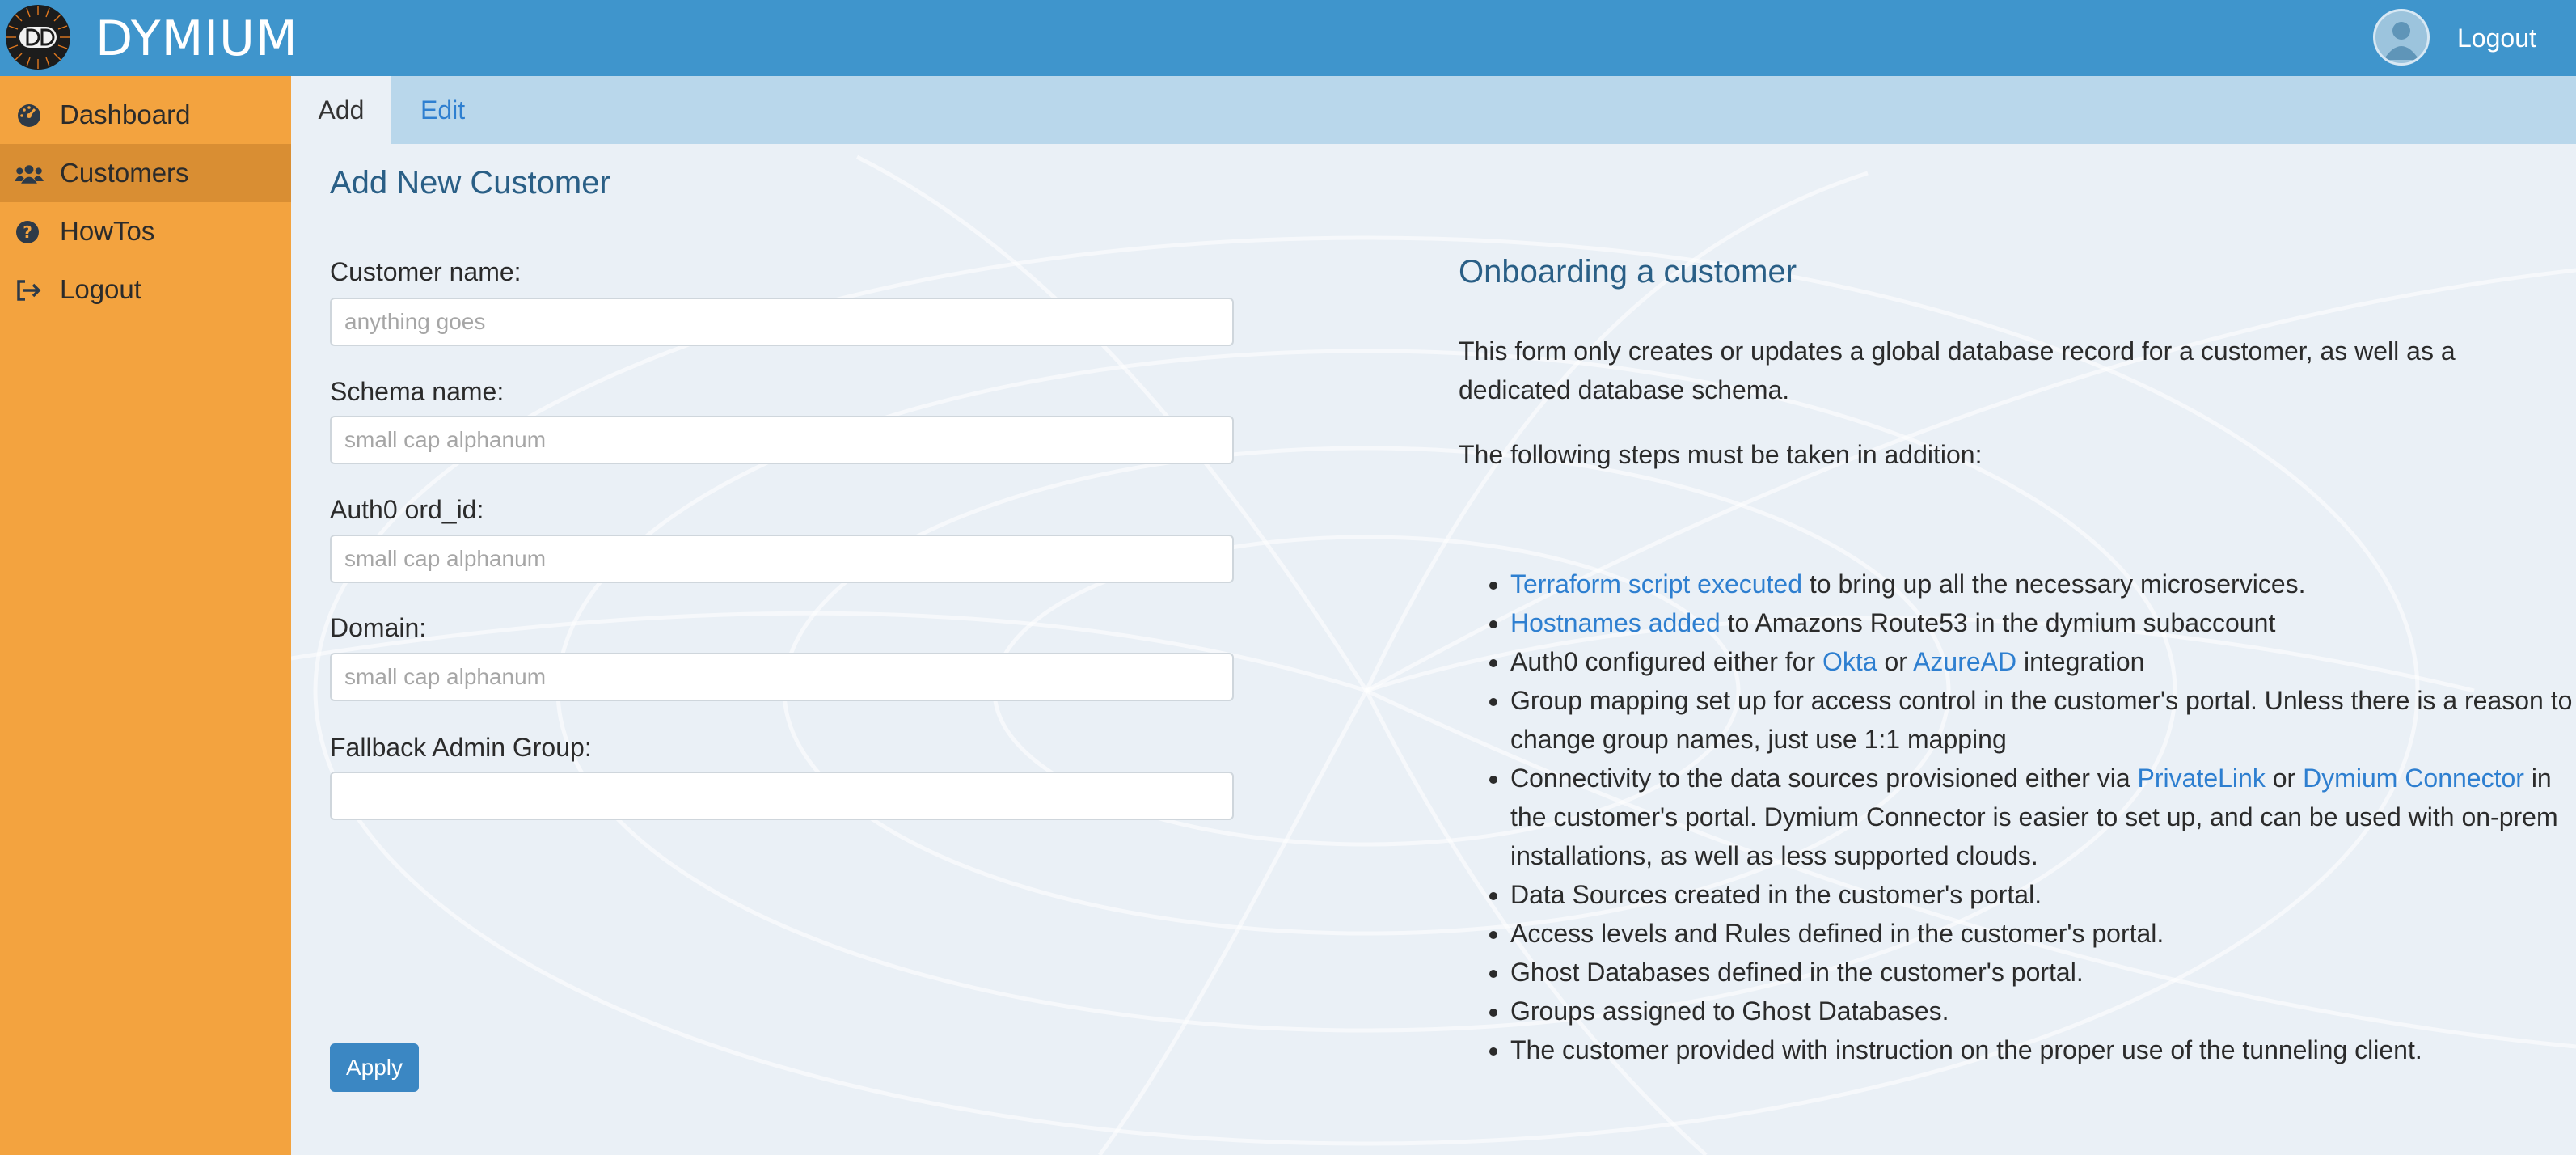 The width and height of the screenshot is (2576, 1155). I want to click on okta-link: Okta, so click(1849, 661).